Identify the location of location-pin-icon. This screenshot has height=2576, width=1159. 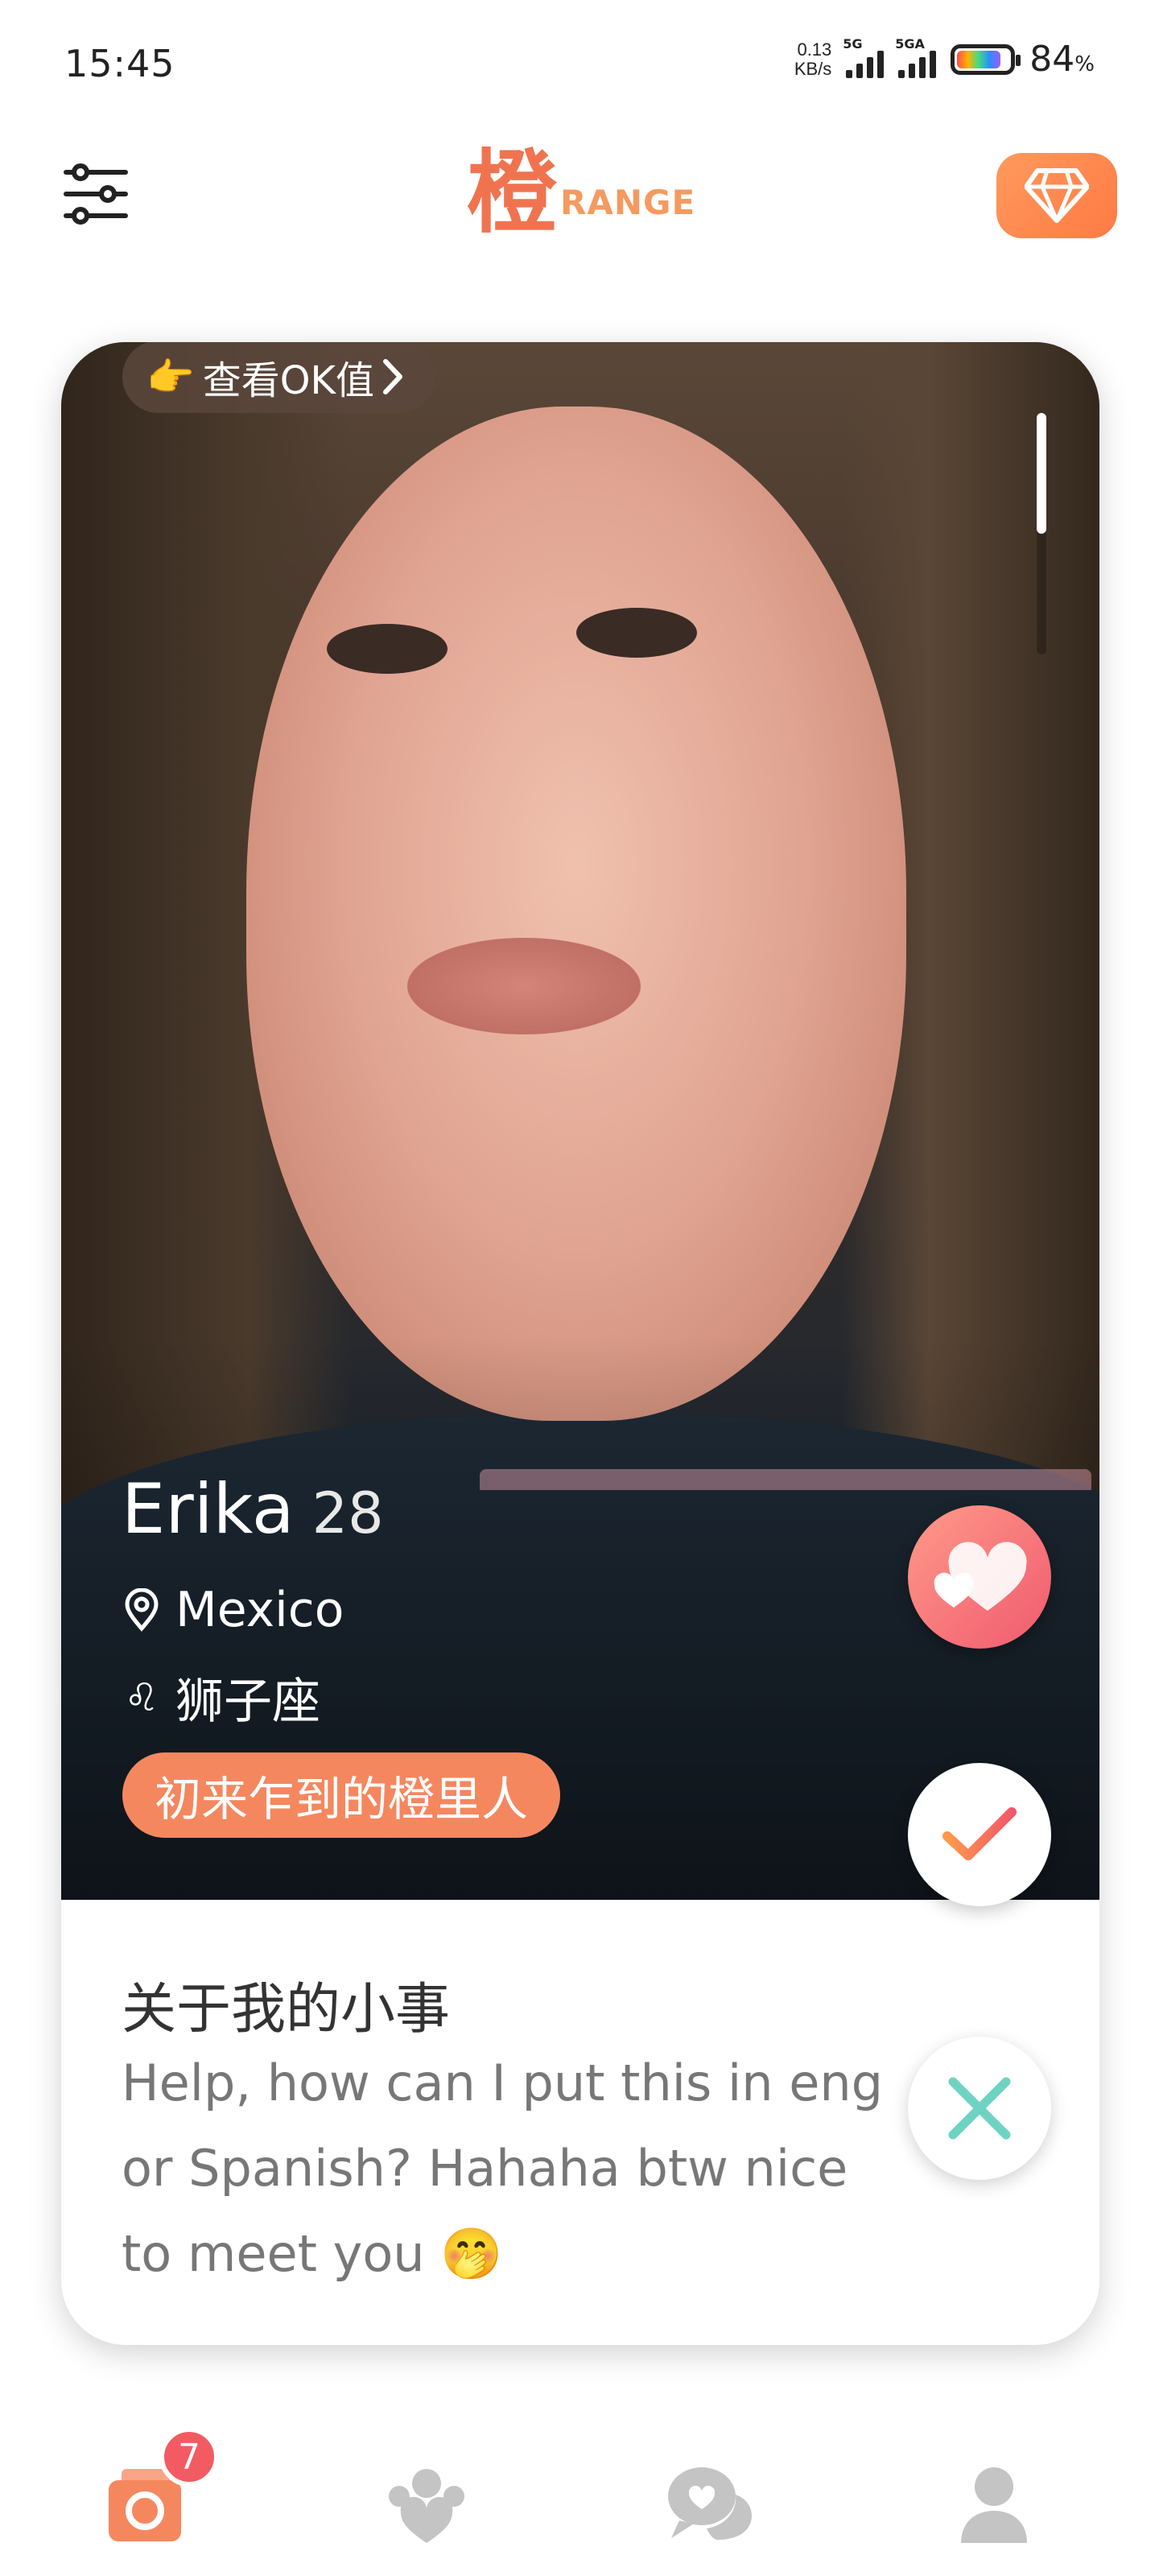
(142, 1610).